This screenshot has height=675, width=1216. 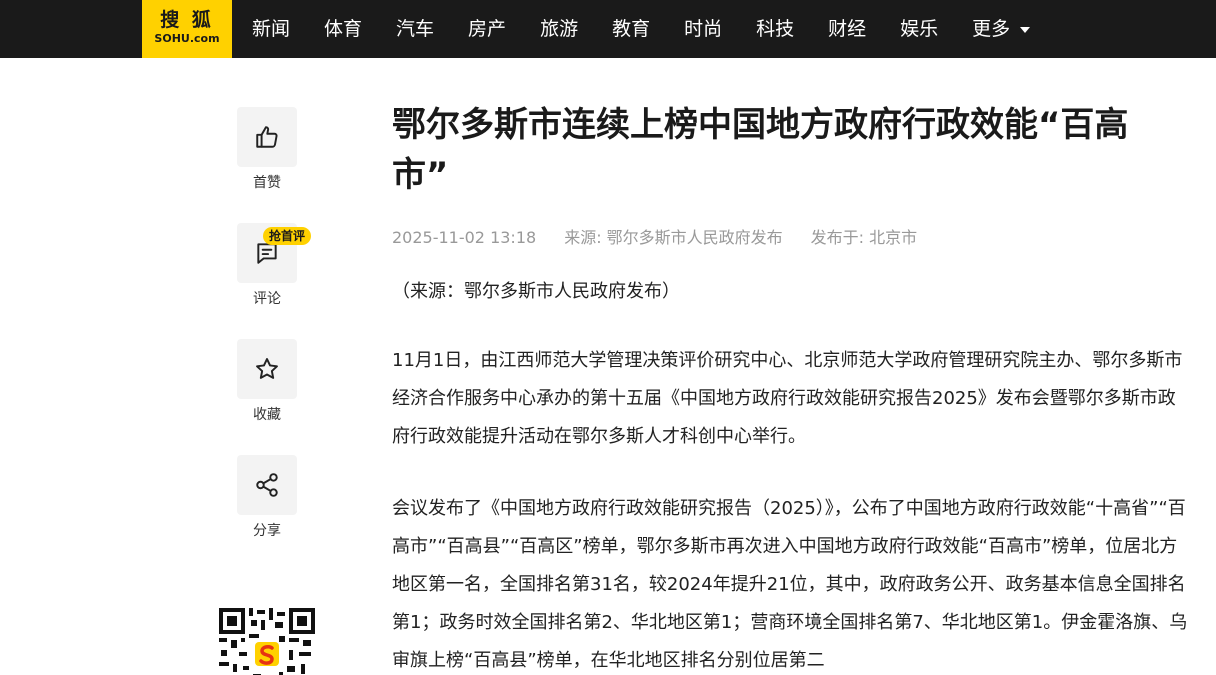 What do you see at coordinates (673, 238) in the screenshot?
I see `article-source: 来源: 鄂尔多斯市人民政府发布` at bounding box center [673, 238].